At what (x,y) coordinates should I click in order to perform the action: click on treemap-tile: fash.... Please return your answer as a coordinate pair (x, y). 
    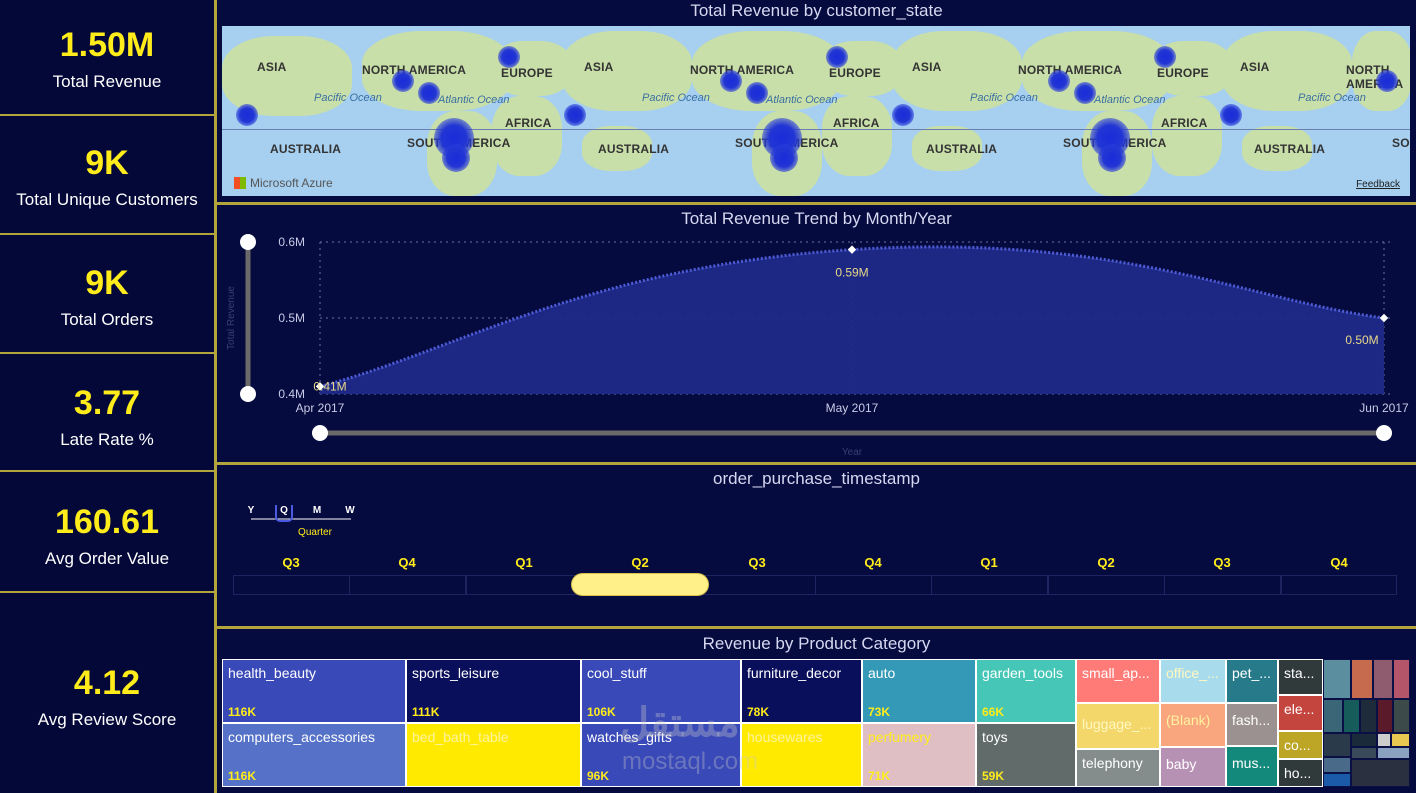
    Looking at the image, I should click on (1252, 724).